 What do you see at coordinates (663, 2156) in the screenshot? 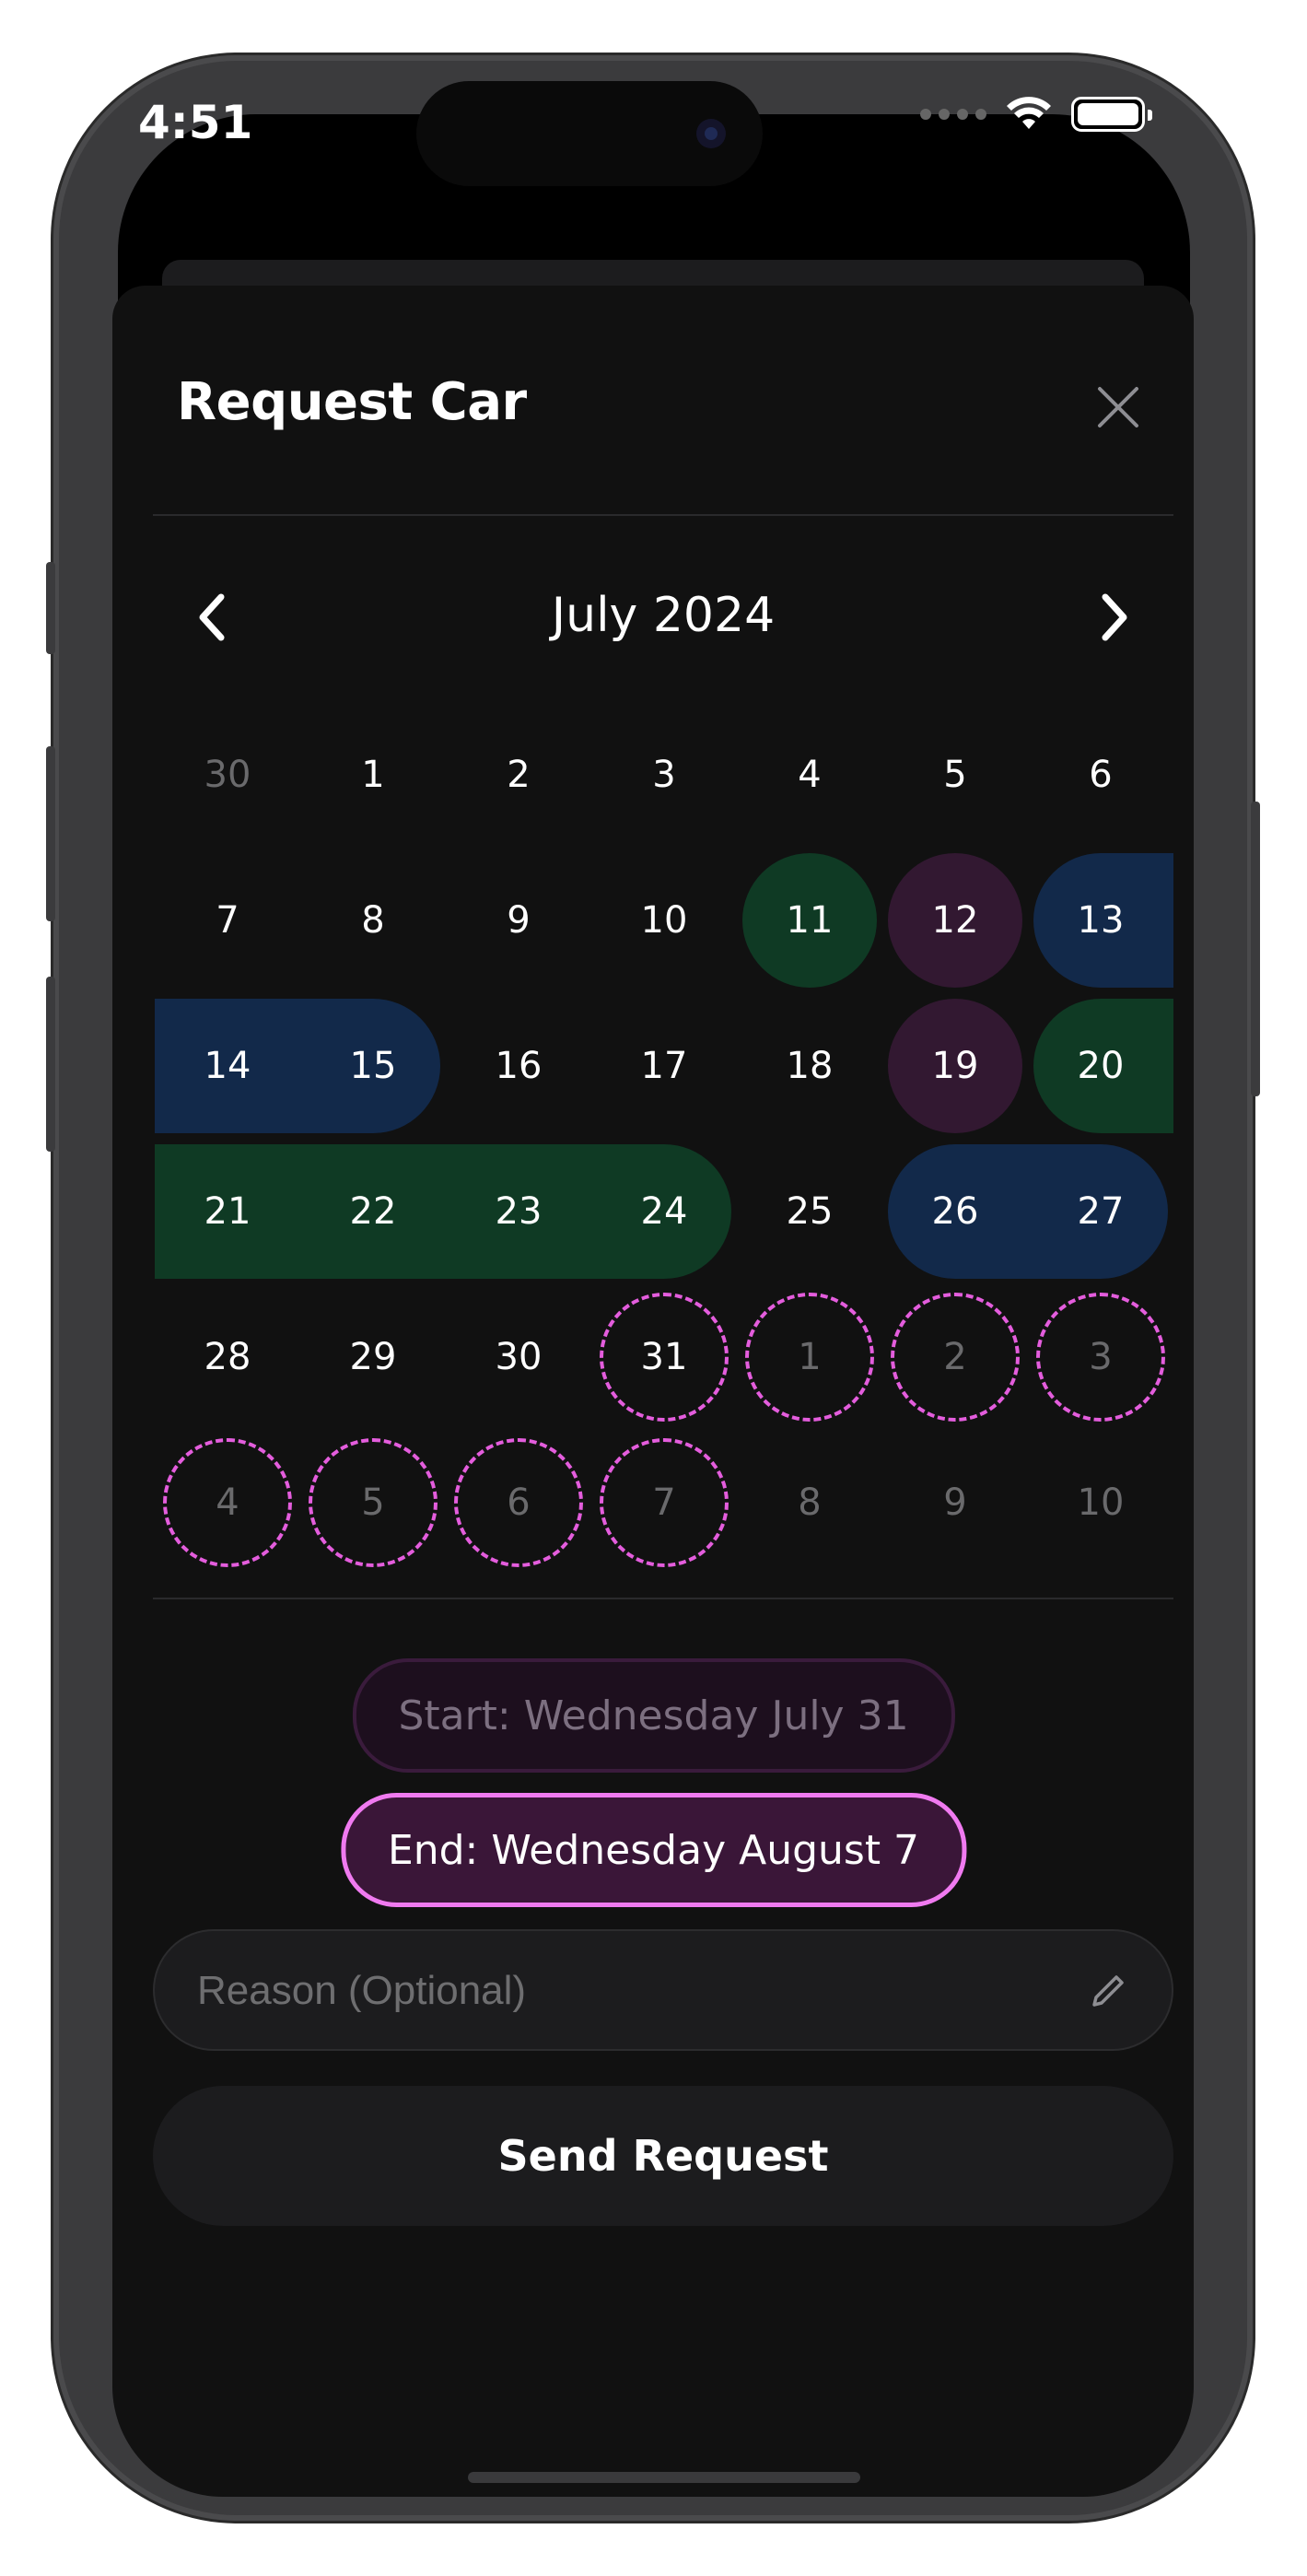
I see `send-request-button: Send Request` at bounding box center [663, 2156].